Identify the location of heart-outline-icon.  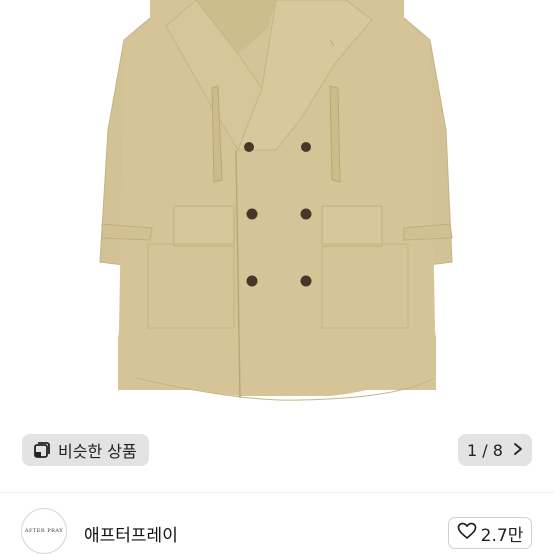
(467, 533).